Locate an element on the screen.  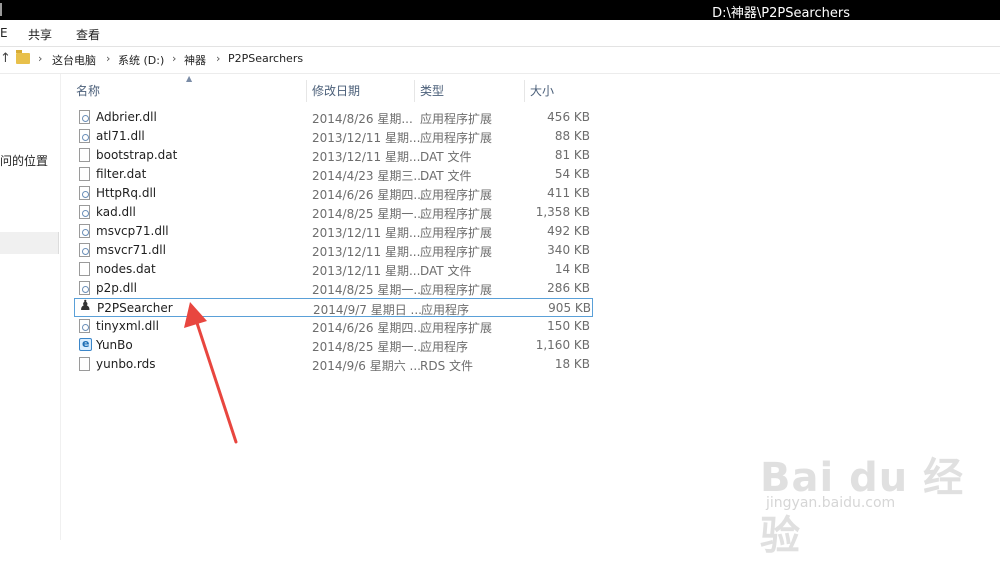
baidu-watermark: Bai du 经验 jingyan.baidu.com is located at coordinates (875, 502).